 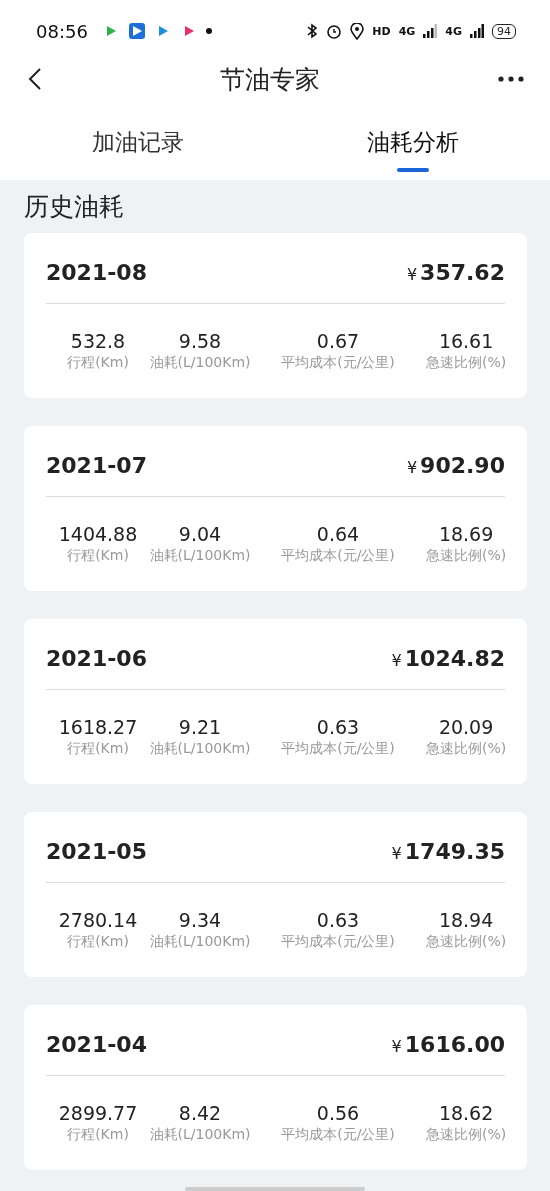 What do you see at coordinates (98, 920) in the screenshot?
I see `metric-value: 2780.14` at bounding box center [98, 920].